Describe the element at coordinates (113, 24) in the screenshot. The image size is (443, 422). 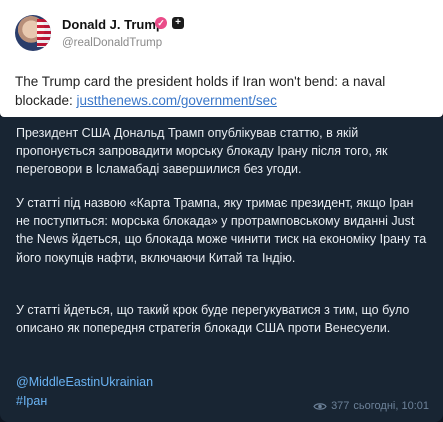
I see `author-name: Donald J. Trump` at that location.